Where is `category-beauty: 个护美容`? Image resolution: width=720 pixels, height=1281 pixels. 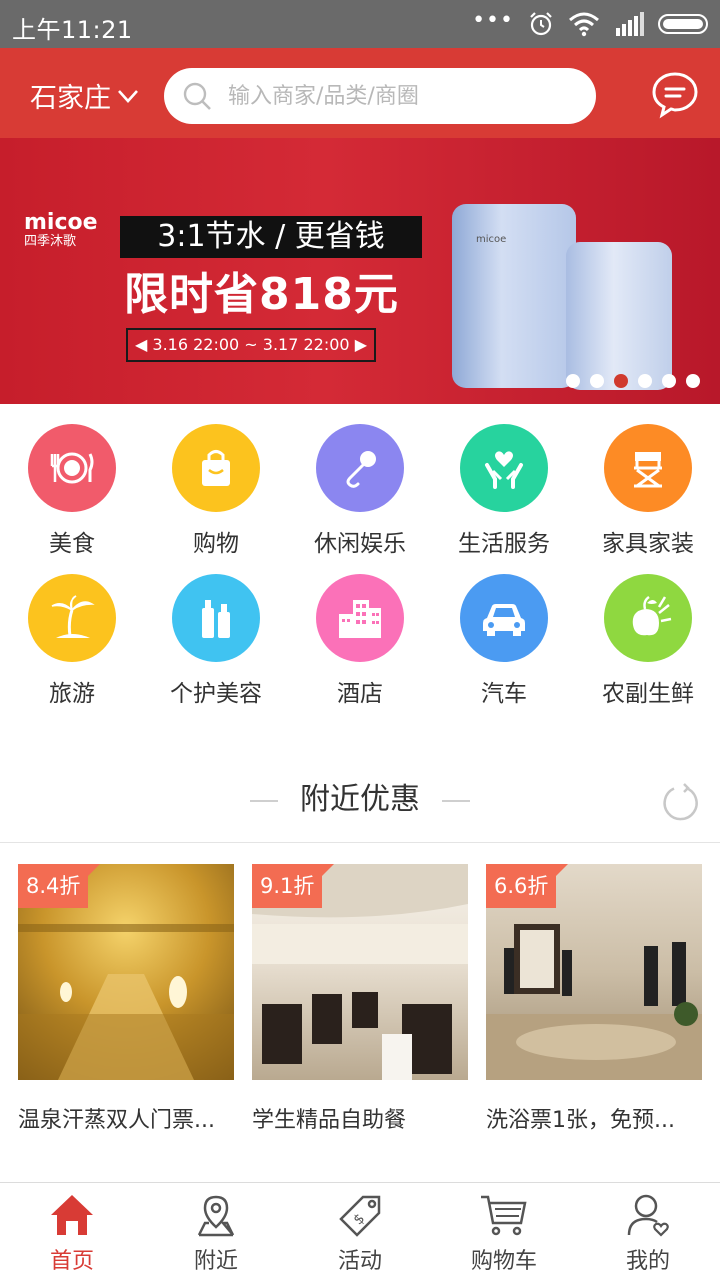 category-beauty: 个护美容 is located at coordinates (216, 631).